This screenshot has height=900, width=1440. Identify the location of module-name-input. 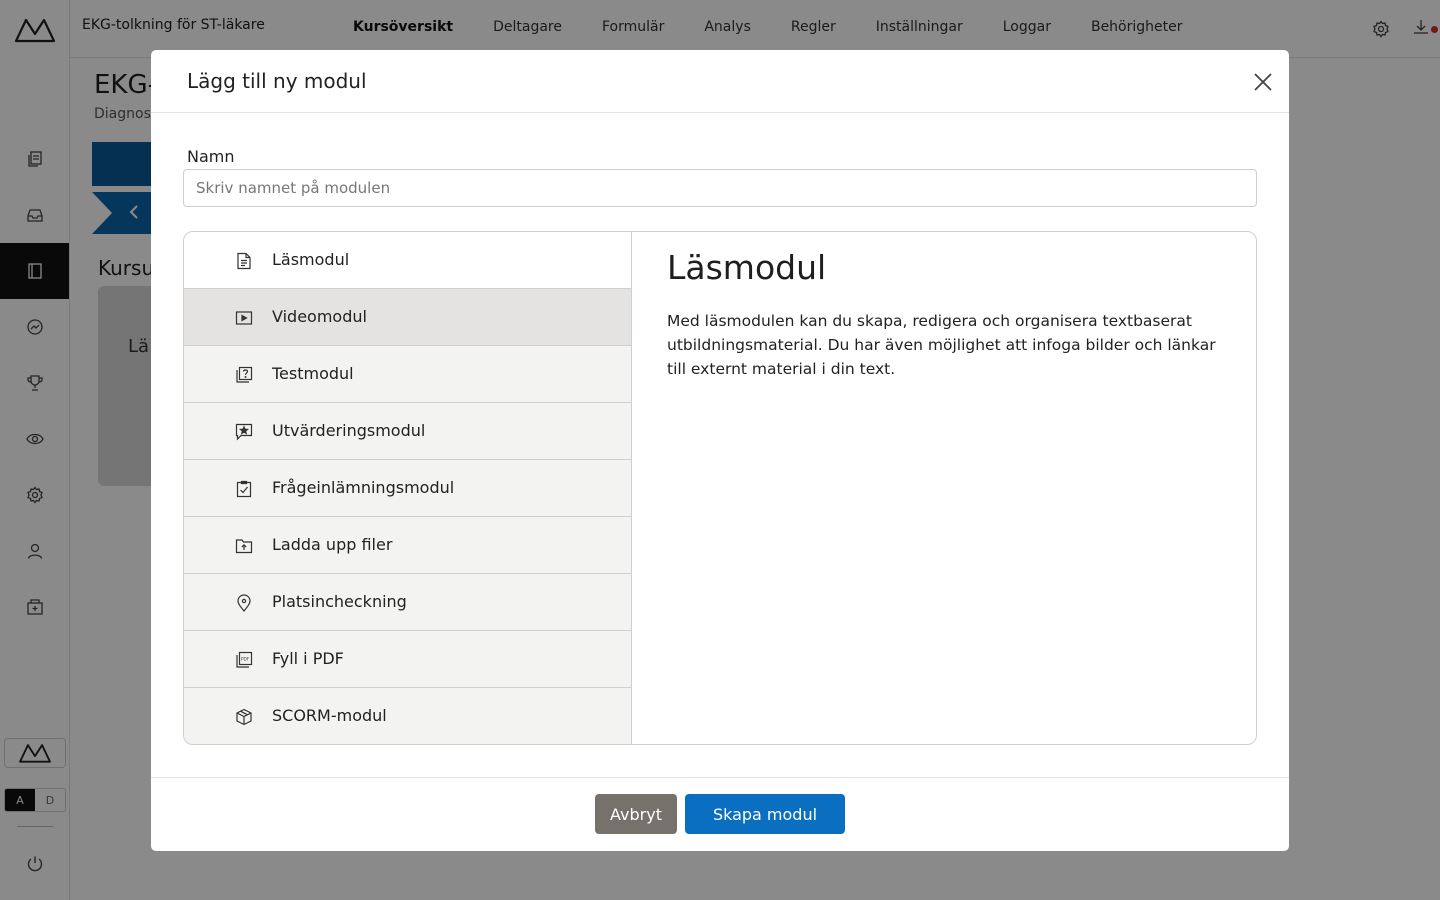
(720, 188).